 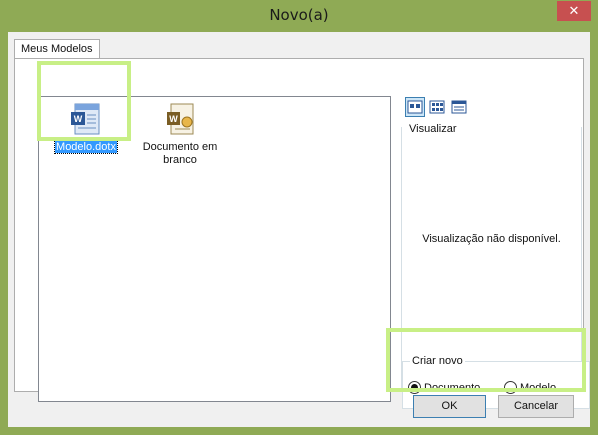 I want to click on list-view-icon, so click(x=437, y=107).